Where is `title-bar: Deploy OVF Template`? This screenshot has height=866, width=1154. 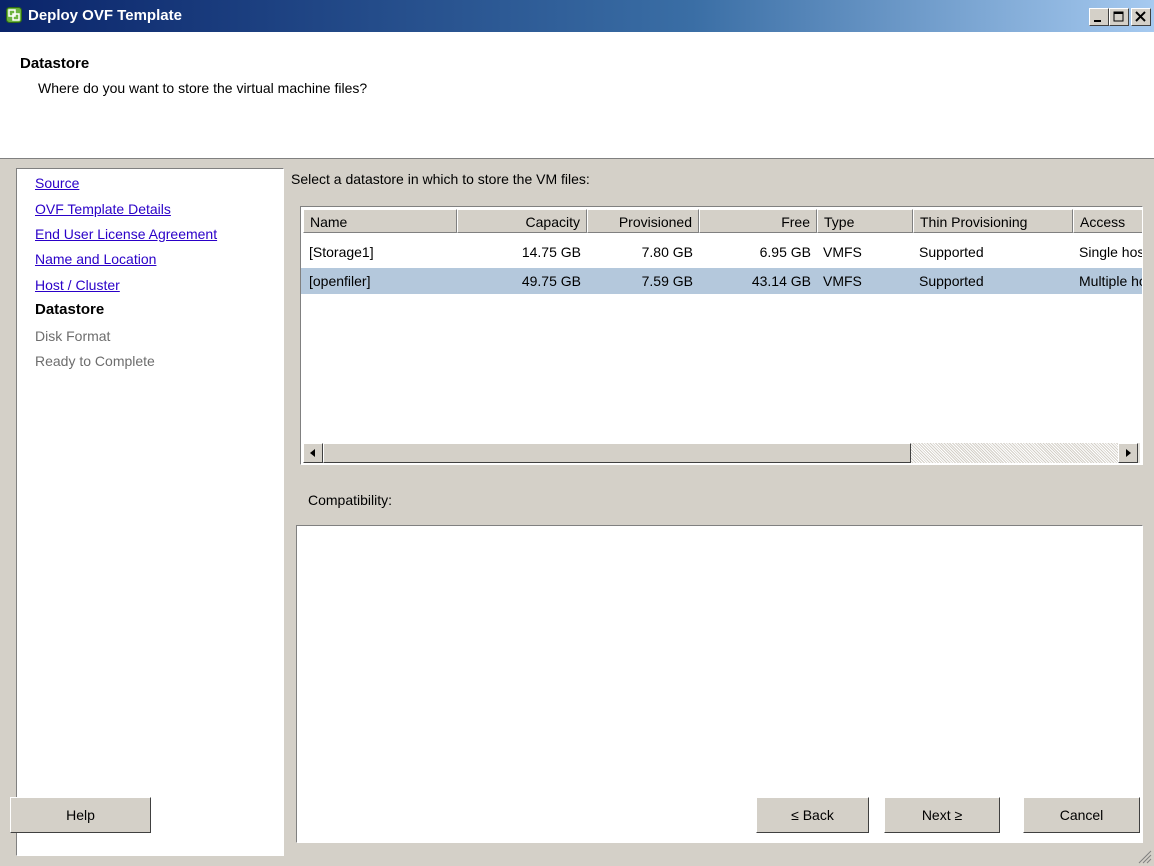
title-bar: Deploy OVF Template is located at coordinates (577, 16).